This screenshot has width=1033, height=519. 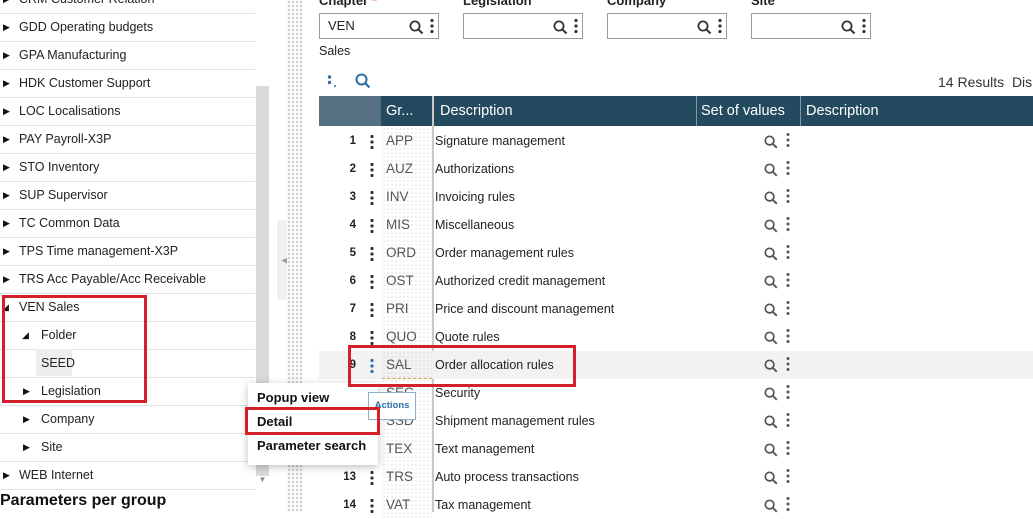 I want to click on group-code-cell: MIS, so click(x=407, y=225).